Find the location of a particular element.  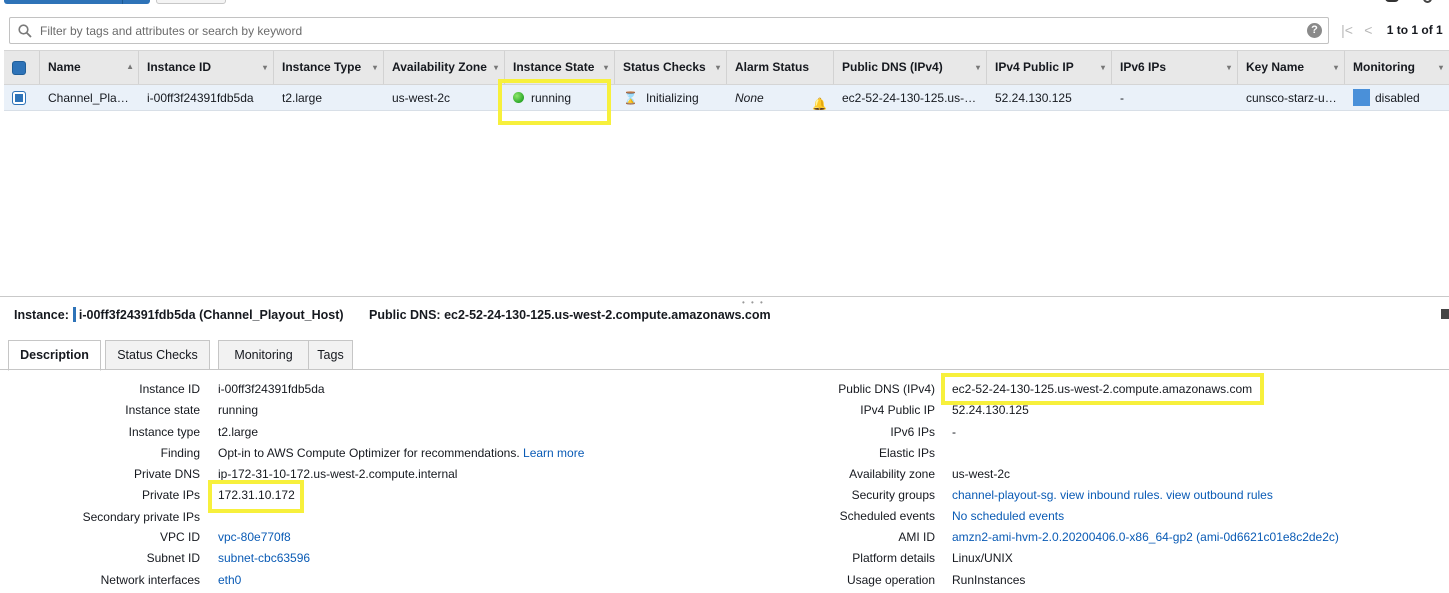

prev-page-icon: < is located at coordinates (1368, 30).